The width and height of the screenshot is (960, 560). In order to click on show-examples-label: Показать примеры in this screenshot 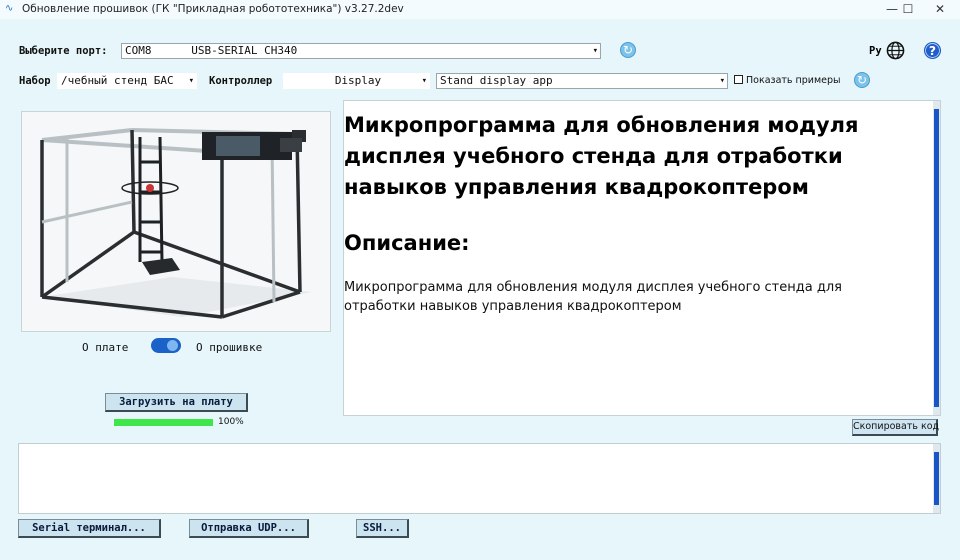, I will do `click(793, 80)`.